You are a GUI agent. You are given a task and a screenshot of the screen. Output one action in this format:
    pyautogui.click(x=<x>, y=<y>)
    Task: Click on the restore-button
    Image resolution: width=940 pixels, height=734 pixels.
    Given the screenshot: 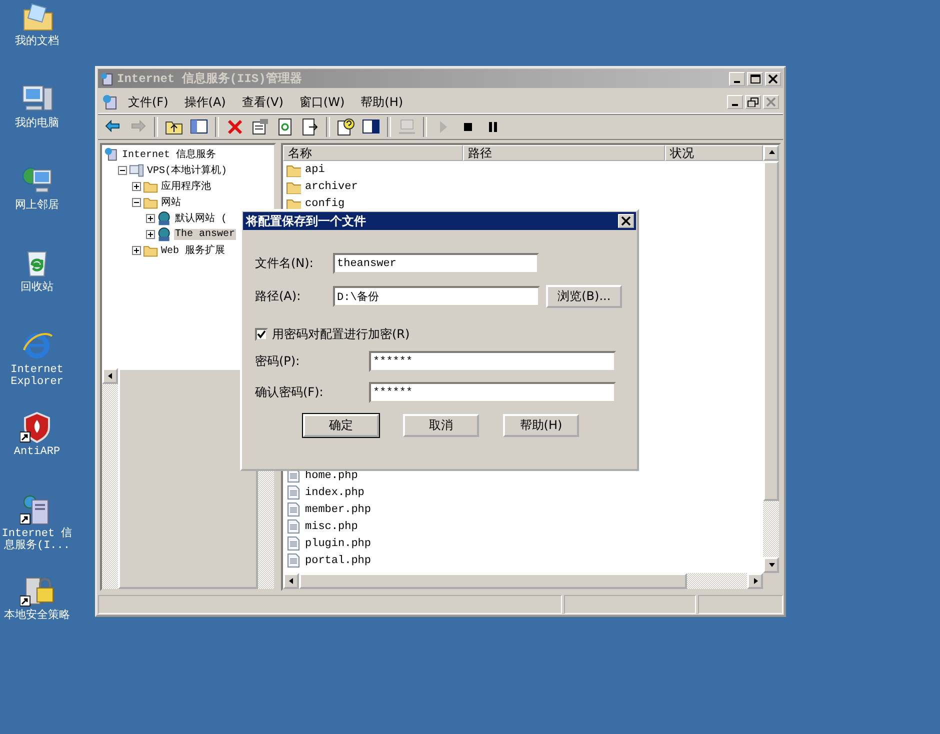 What is the action you would take?
    pyautogui.click(x=753, y=102)
    